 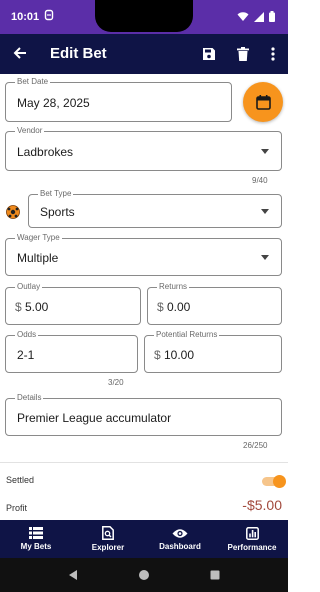 What do you see at coordinates (187, 335) in the screenshot?
I see `potential-returns-label: Potential Returns` at bounding box center [187, 335].